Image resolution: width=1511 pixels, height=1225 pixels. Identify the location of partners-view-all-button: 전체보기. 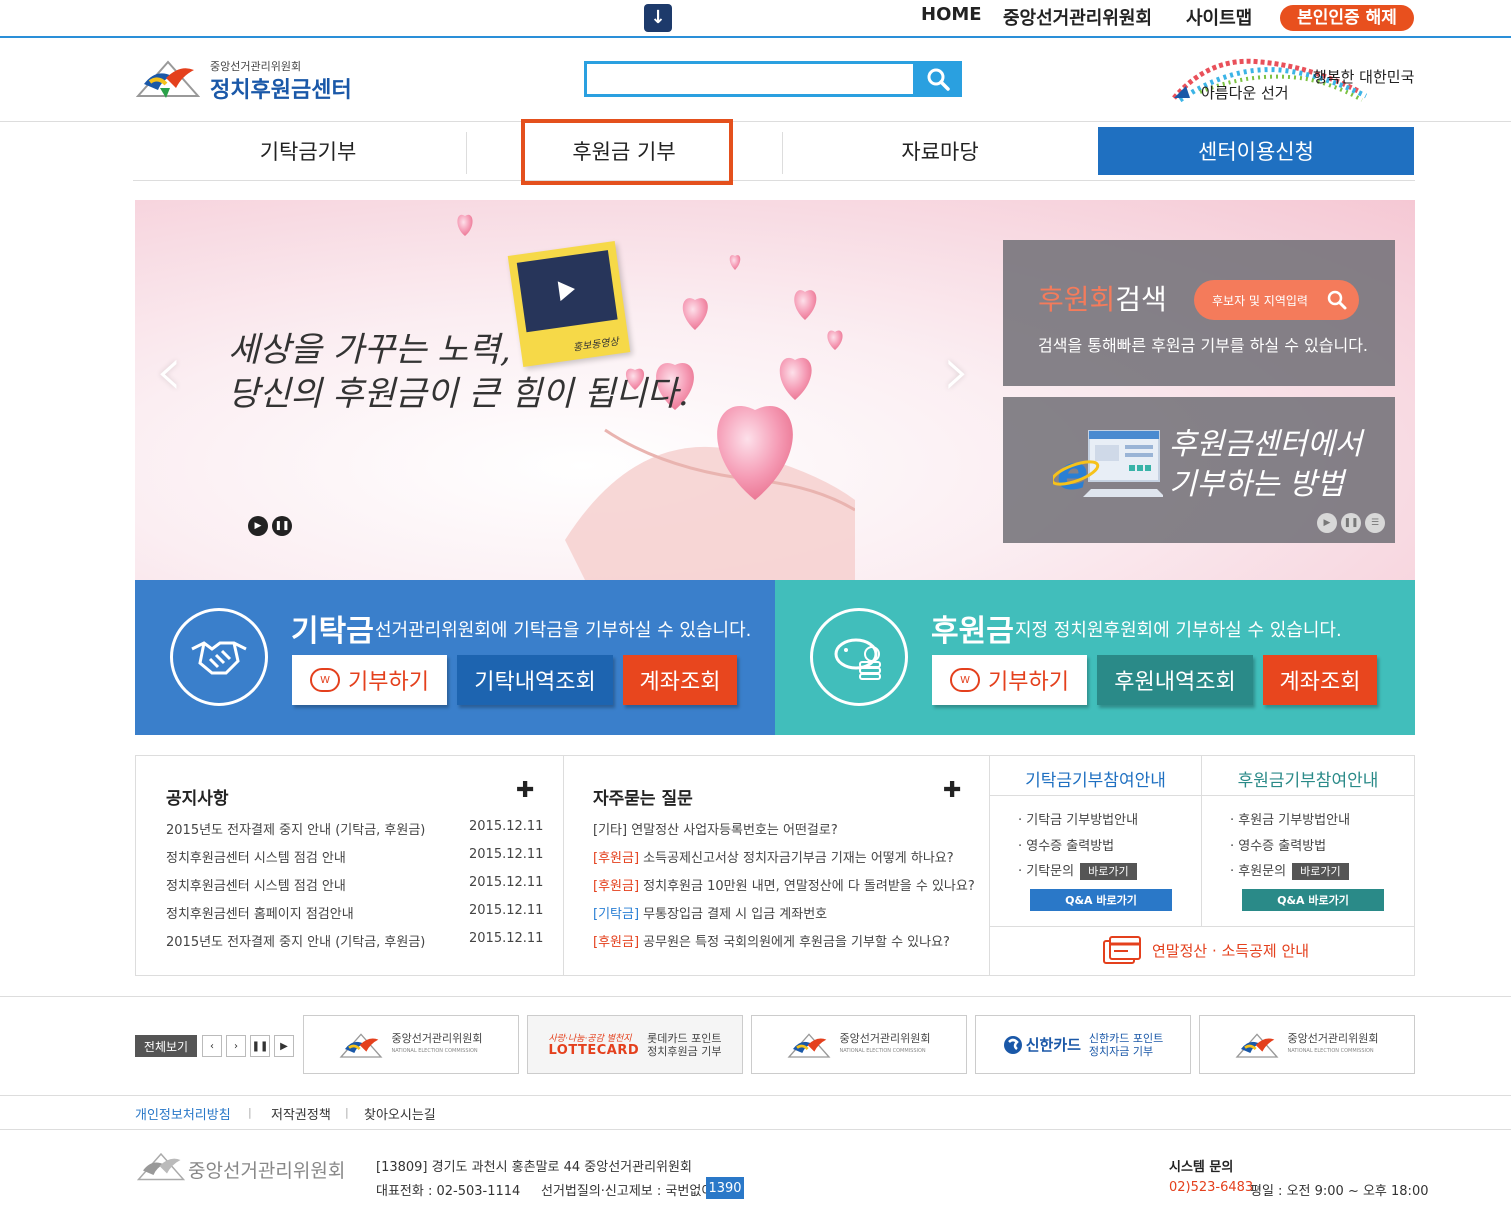
(166, 1046).